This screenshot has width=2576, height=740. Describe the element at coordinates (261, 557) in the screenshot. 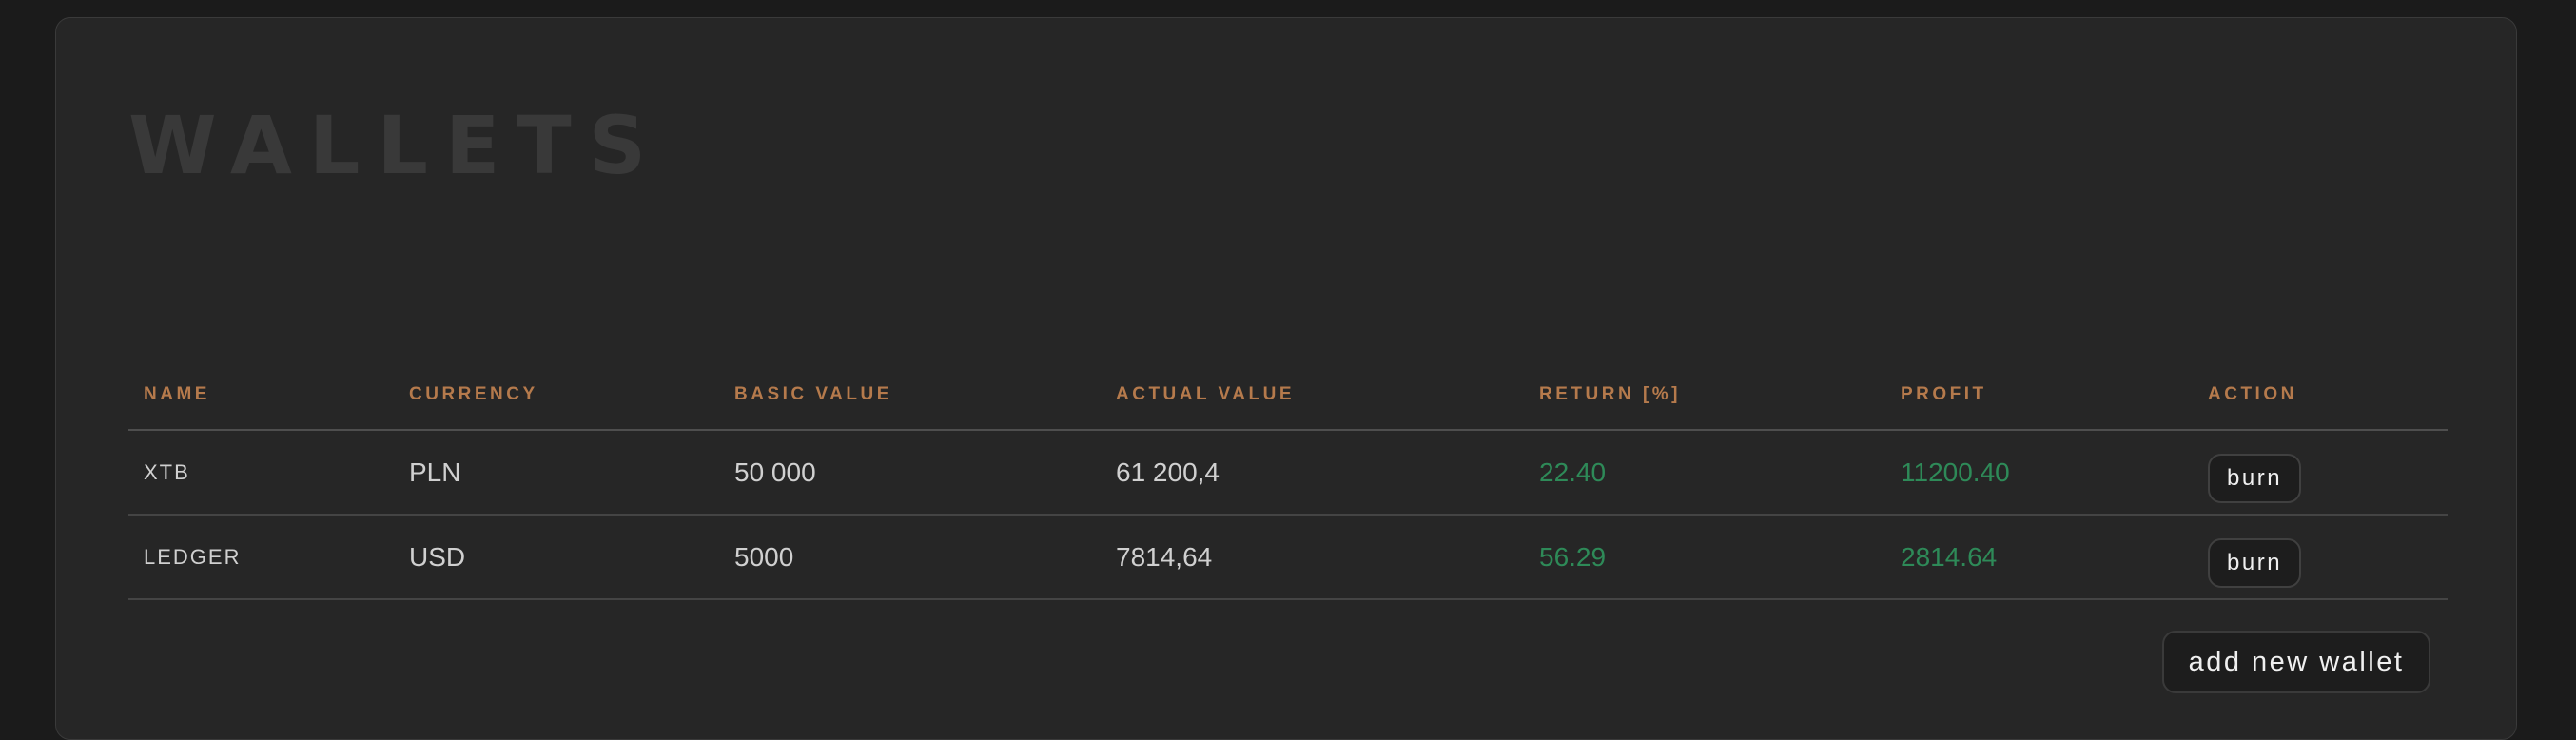

I see `wallet-name-cell: LEDGER` at that location.